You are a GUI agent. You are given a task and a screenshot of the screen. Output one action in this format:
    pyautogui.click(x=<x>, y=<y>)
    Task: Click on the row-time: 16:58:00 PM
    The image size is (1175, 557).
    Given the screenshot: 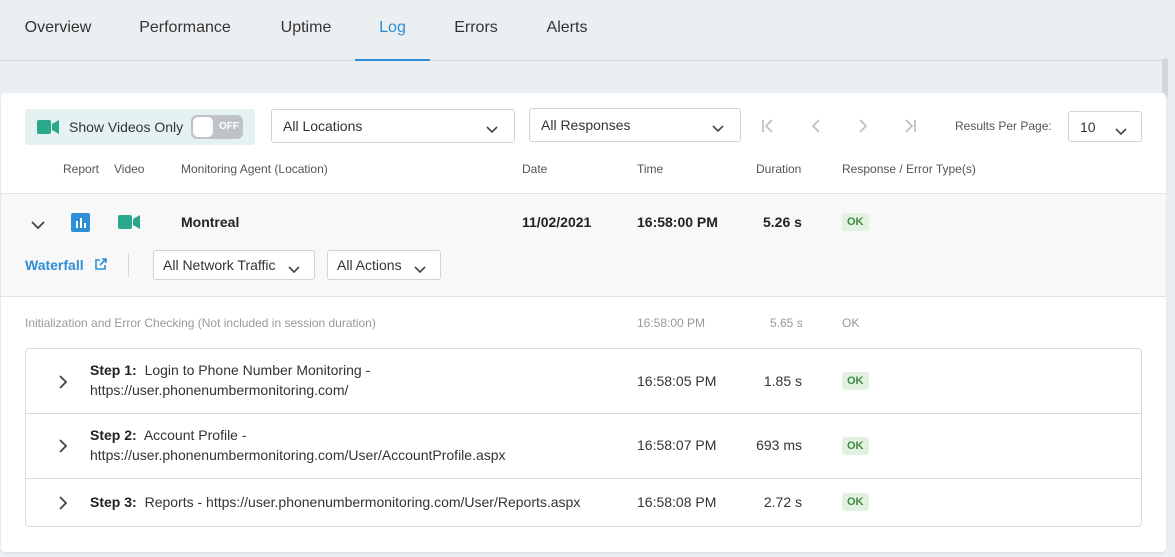 What is the action you would take?
    pyautogui.click(x=677, y=222)
    